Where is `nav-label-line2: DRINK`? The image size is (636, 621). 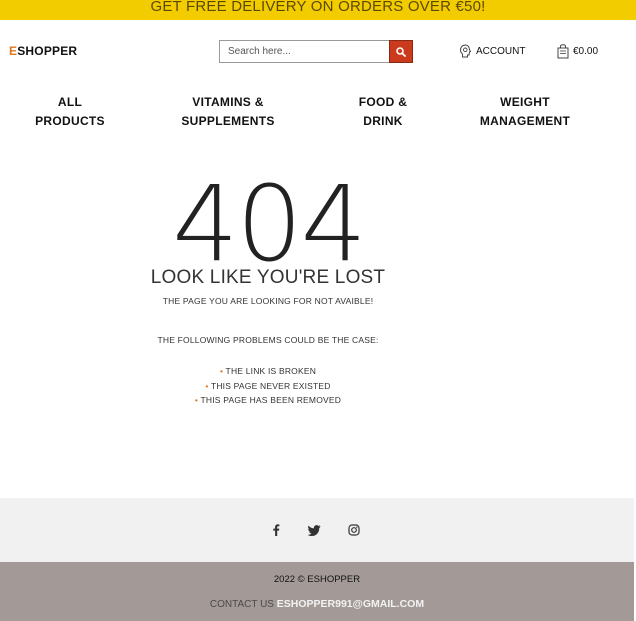 nav-label-line2: DRINK is located at coordinates (383, 121).